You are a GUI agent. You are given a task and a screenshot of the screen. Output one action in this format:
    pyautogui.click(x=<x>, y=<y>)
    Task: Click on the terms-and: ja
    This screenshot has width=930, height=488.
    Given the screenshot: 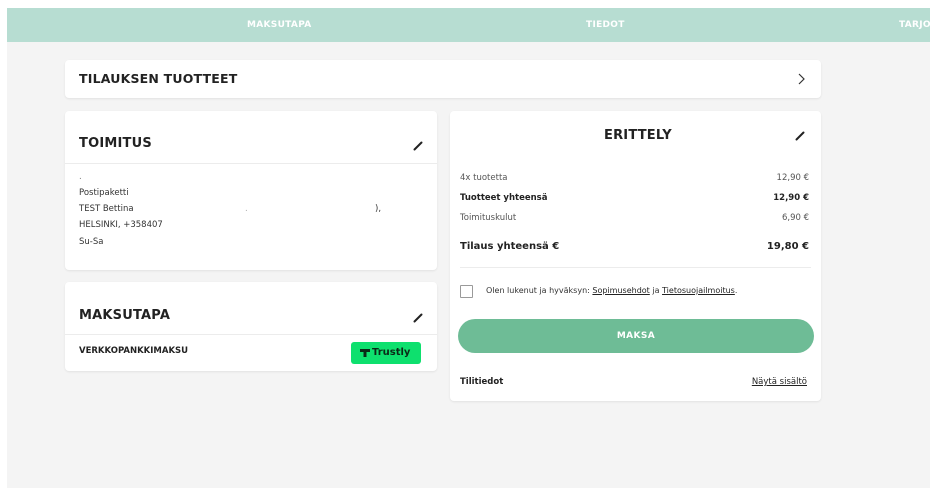 What is the action you would take?
    pyautogui.click(x=656, y=290)
    